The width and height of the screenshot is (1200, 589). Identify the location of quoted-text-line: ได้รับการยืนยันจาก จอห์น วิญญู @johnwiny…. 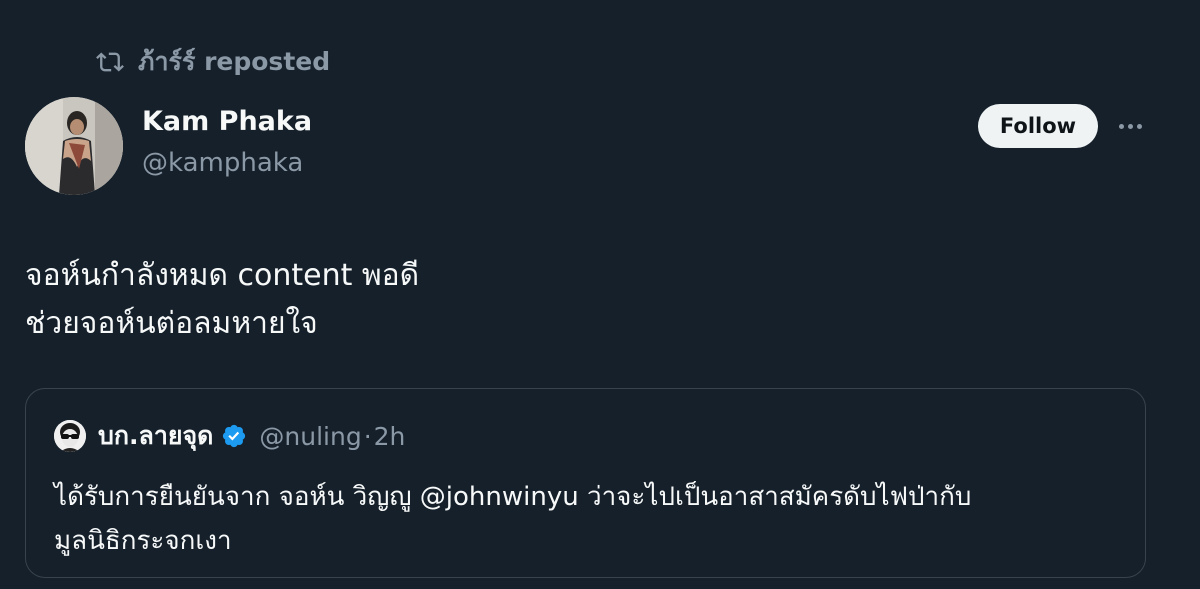
(513, 497).